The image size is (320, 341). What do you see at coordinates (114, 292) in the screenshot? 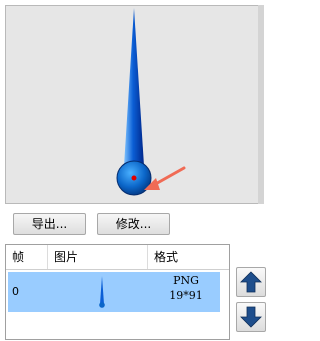
I see `list-item: 0 PNG 19*91` at bounding box center [114, 292].